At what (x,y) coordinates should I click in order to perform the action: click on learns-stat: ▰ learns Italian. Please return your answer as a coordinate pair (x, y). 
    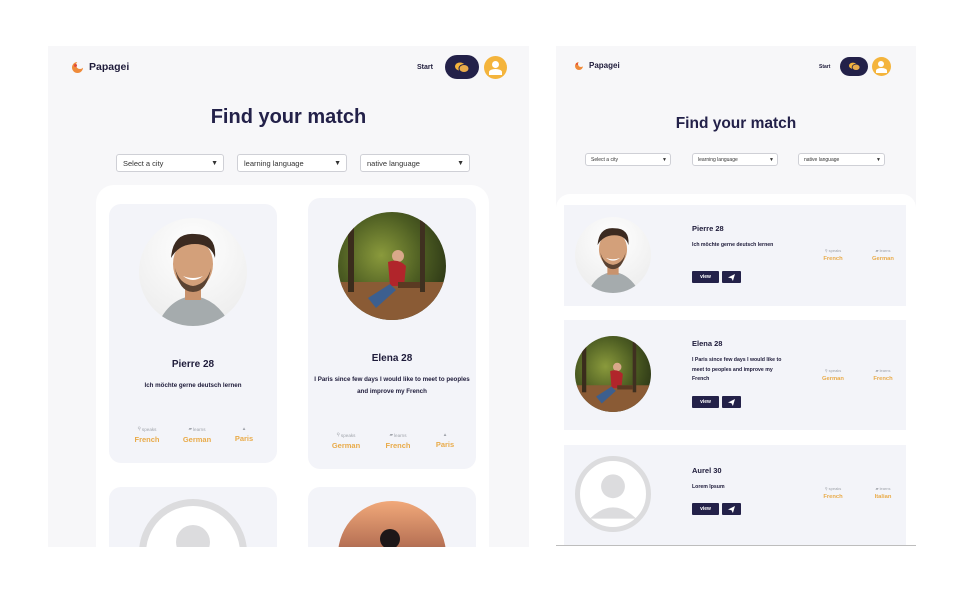
    Looking at the image, I should click on (883, 493).